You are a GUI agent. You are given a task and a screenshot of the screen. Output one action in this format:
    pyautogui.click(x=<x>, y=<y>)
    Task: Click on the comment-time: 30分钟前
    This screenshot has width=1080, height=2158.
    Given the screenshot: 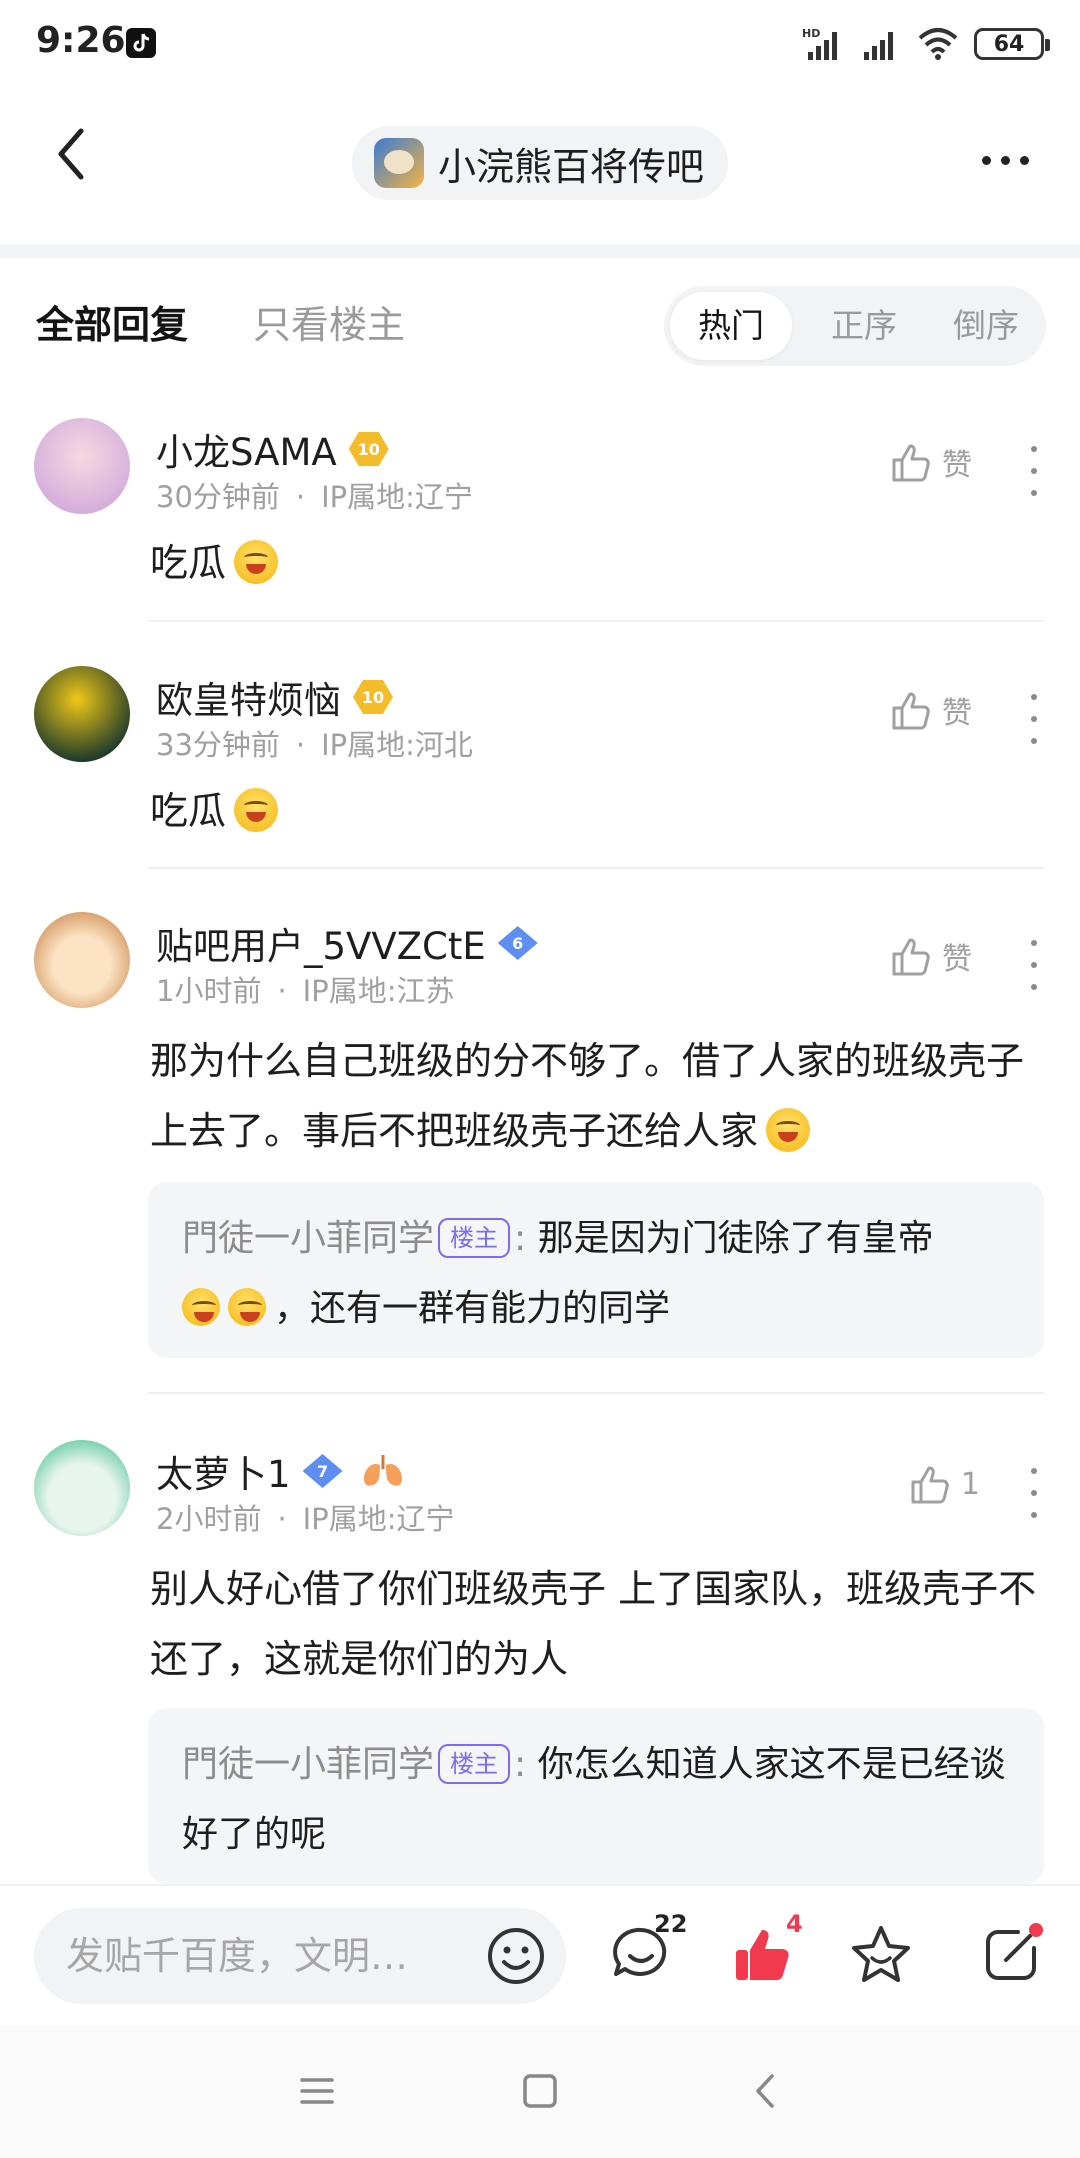 What is the action you would take?
    pyautogui.click(x=218, y=497)
    